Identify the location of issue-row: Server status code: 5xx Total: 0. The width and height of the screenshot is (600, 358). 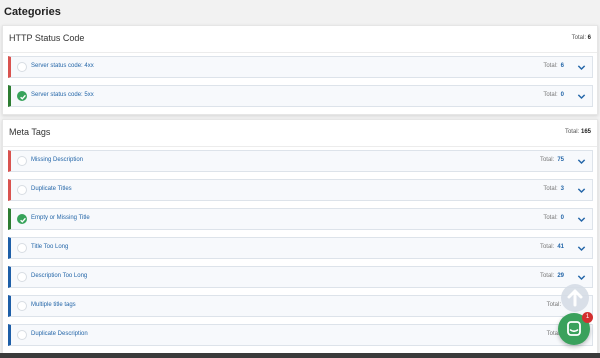
(300, 96).